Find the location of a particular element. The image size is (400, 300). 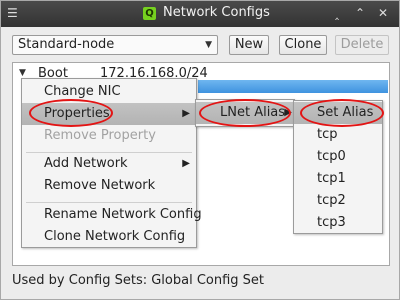

close-icon: ✕ is located at coordinates (383, 13).